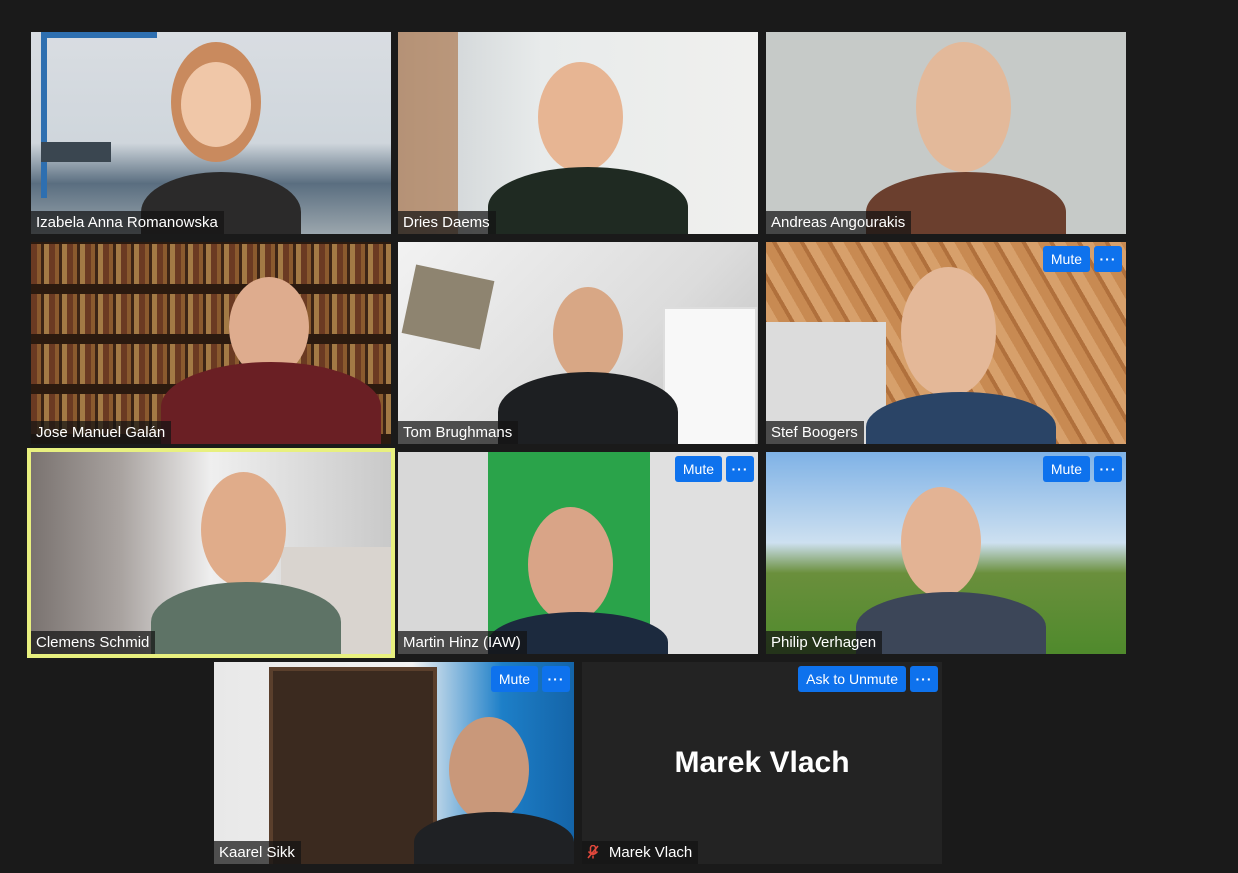 Image resolution: width=1238 pixels, height=873 pixels. What do you see at coordinates (428, 133) in the screenshot?
I see `door-frame` at bounding box center [428, 133].